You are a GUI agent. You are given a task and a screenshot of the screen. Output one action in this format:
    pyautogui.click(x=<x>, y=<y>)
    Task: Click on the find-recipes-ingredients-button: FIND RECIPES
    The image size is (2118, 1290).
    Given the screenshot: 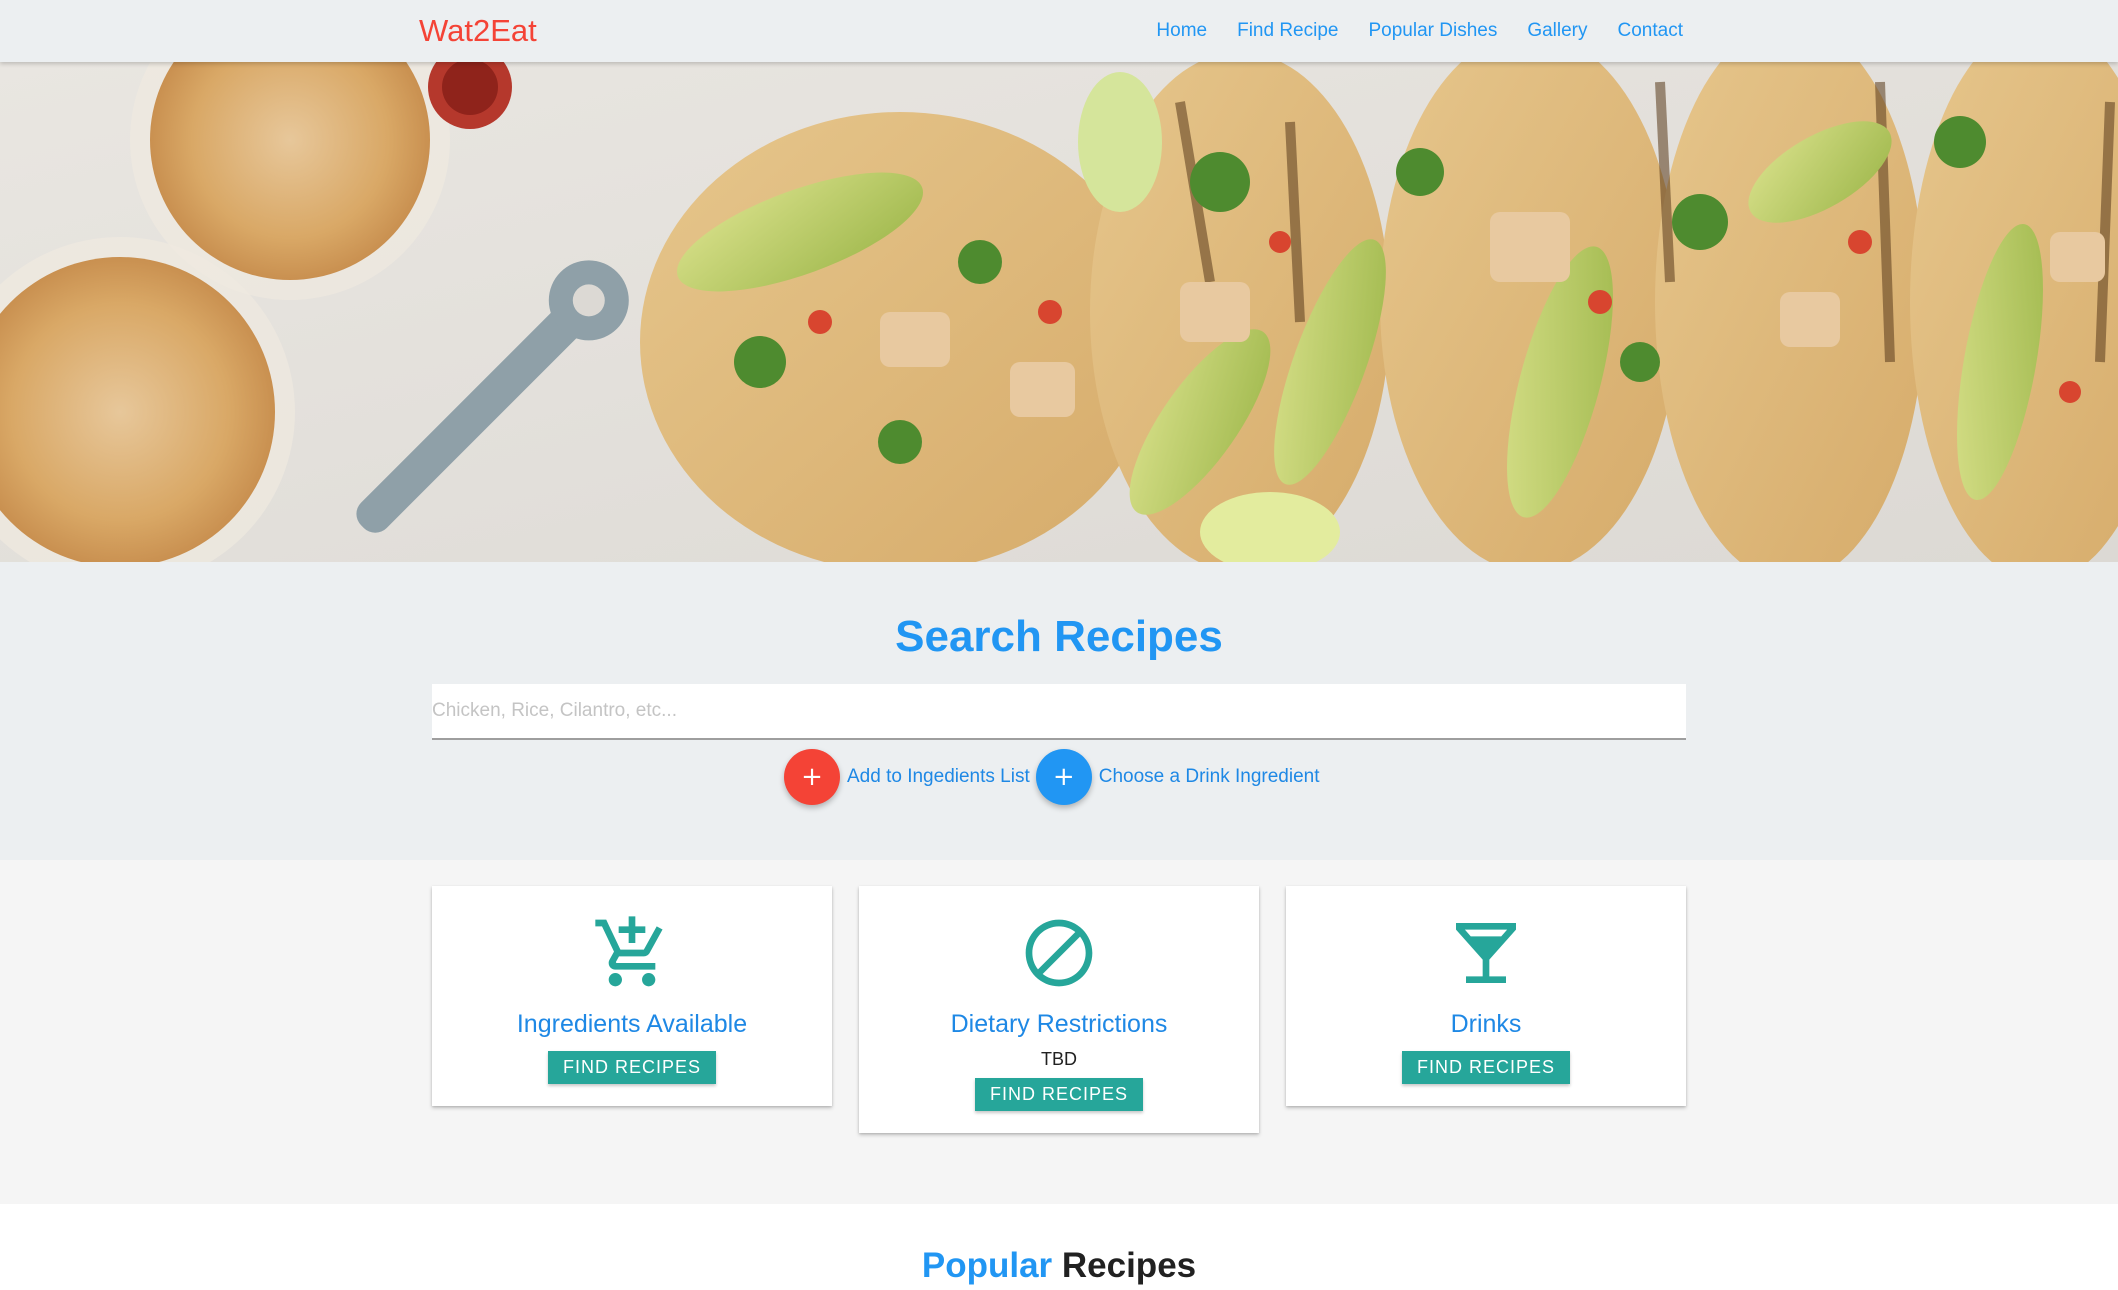 What is the action you would take?
    pyautogui.click(x=632, y=1067)
    